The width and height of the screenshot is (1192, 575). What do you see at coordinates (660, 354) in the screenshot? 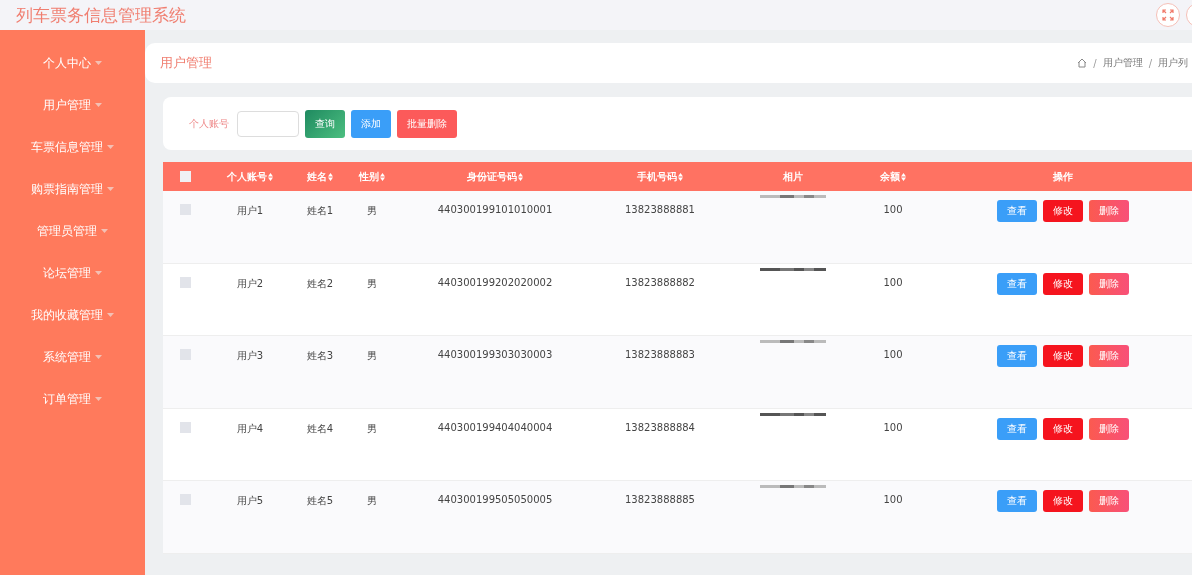
I see `table-cell: 13823888883` at bounding box center [660, 354].